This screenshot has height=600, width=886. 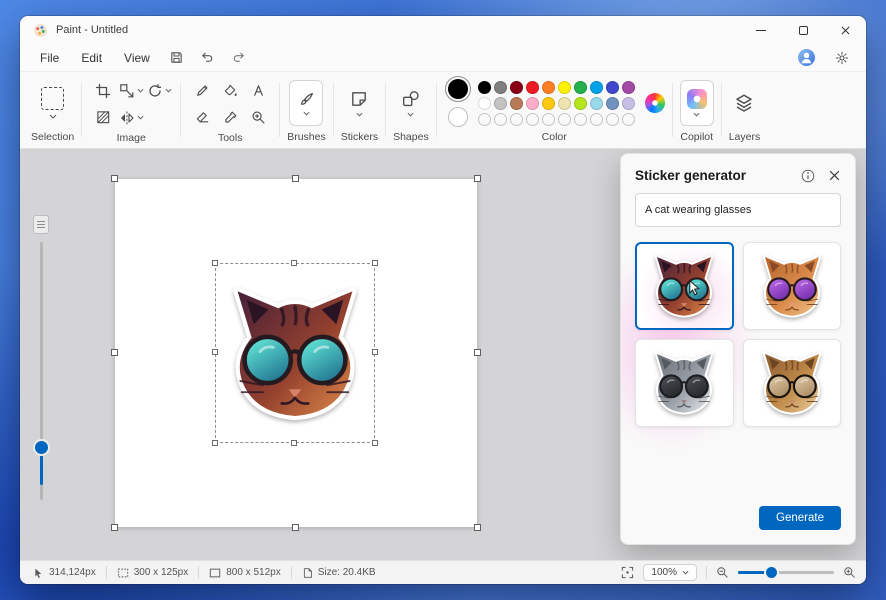 I want to click on rotate-button, so click(x=159, y=91).